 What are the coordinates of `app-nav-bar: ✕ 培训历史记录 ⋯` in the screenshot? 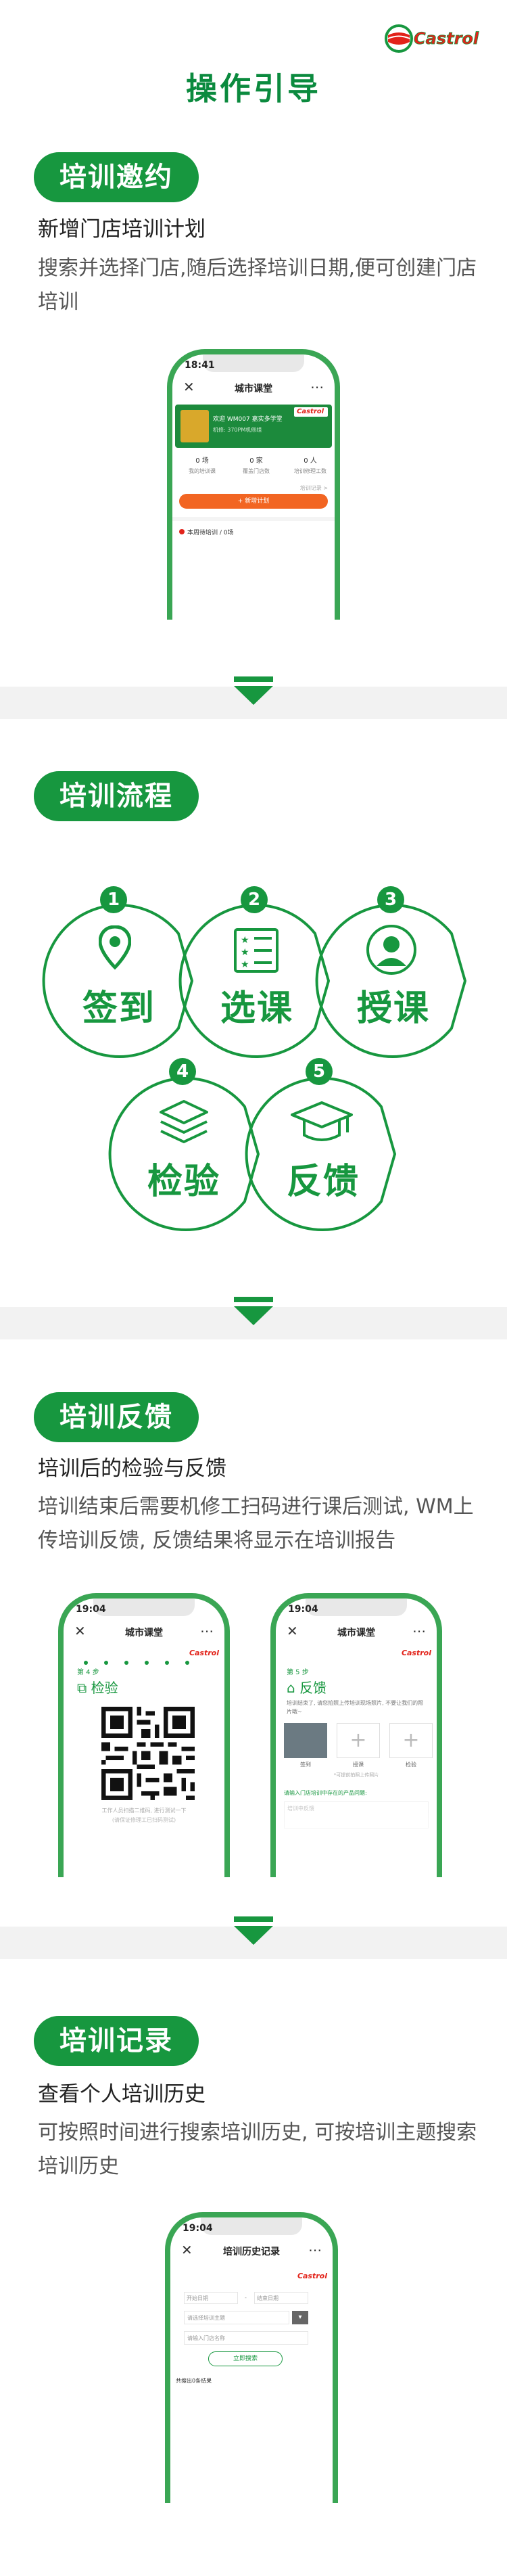 It's located at (251, 2251).